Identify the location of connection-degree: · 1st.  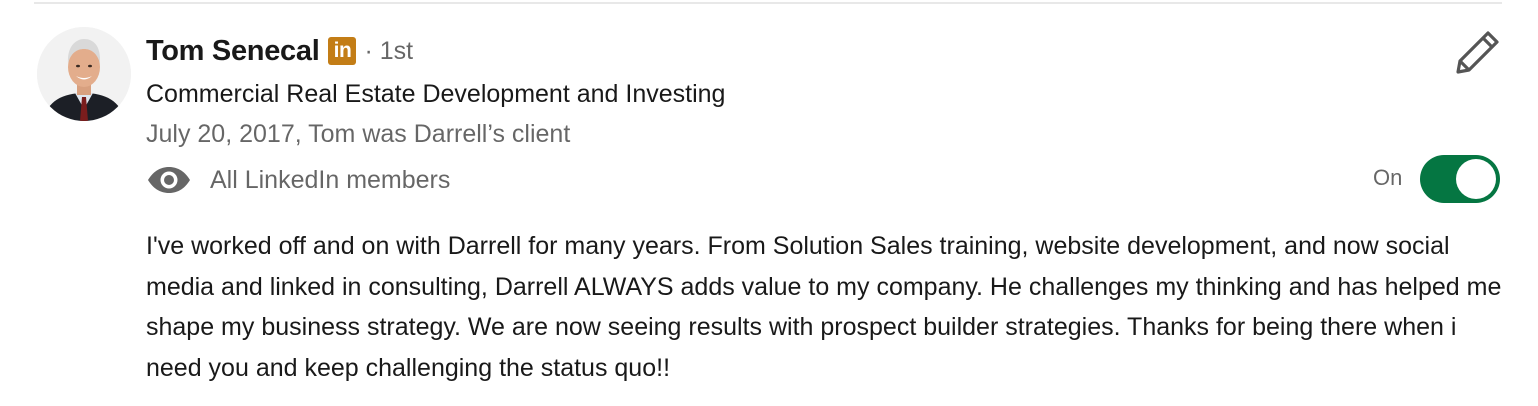
(389, 50).